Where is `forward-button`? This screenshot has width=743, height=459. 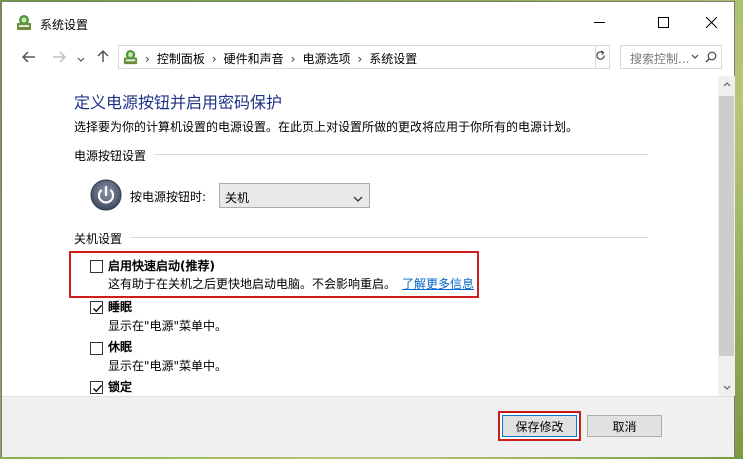
forward-button is located at coordinates (59, 58).